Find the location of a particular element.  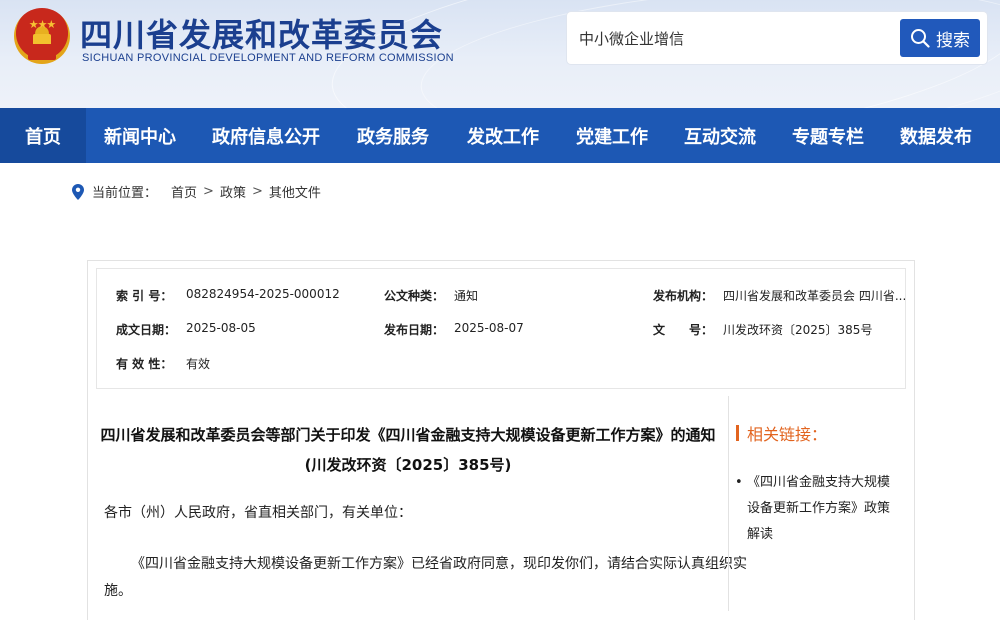

search-box: 搜索 is located at coordinates (777, 38).